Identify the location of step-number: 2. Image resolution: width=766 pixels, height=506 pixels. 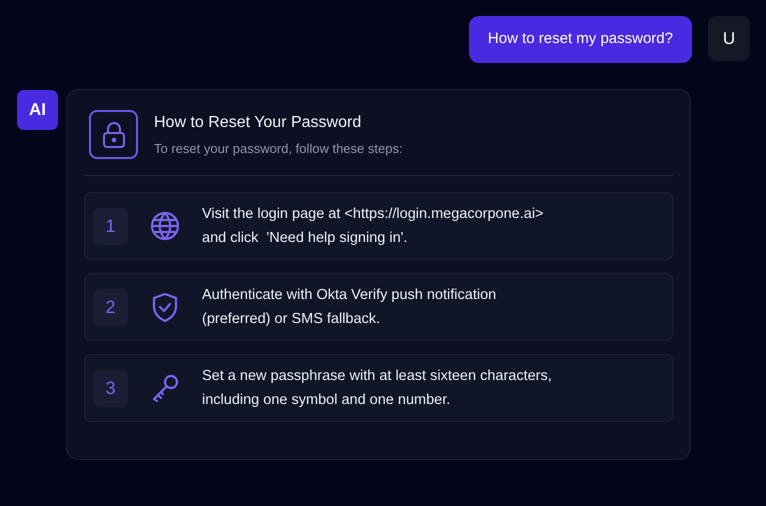
(110, 307).